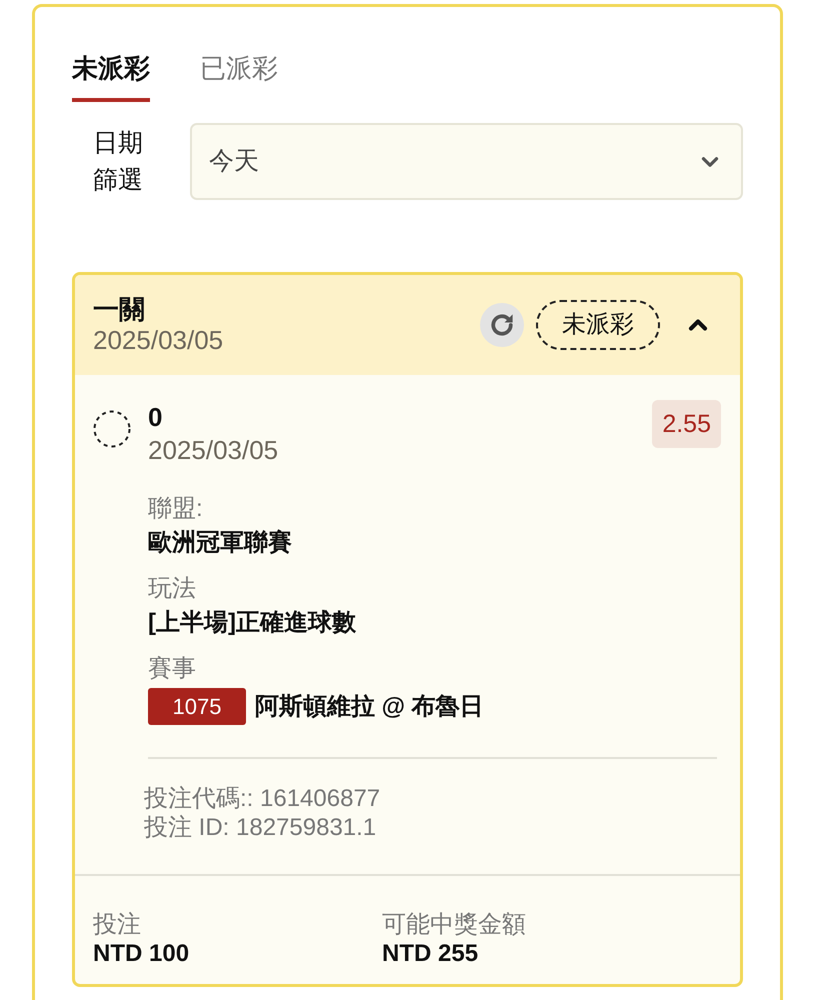  I want to click on bet-code: 投注代碼:: 161406877, so click(263, 798).